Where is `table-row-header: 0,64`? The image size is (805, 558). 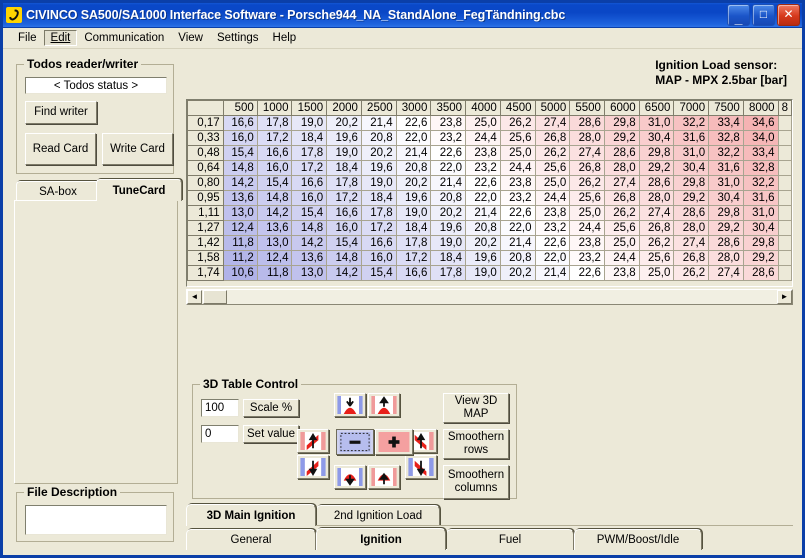
table-row-header: 0,64 is located at coordinates (205, 168).